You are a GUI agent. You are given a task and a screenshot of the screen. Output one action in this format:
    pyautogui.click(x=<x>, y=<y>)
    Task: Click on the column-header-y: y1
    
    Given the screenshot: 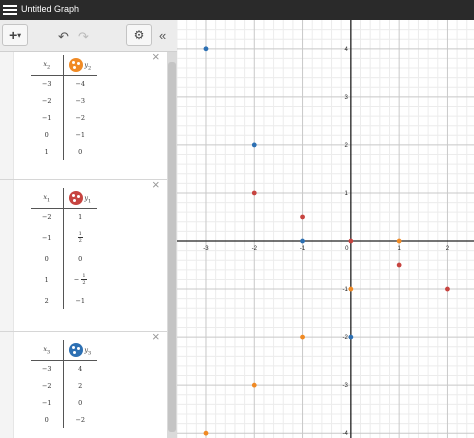 What is the action you would take?
    pyautogui.click(x=80, y=198)
    